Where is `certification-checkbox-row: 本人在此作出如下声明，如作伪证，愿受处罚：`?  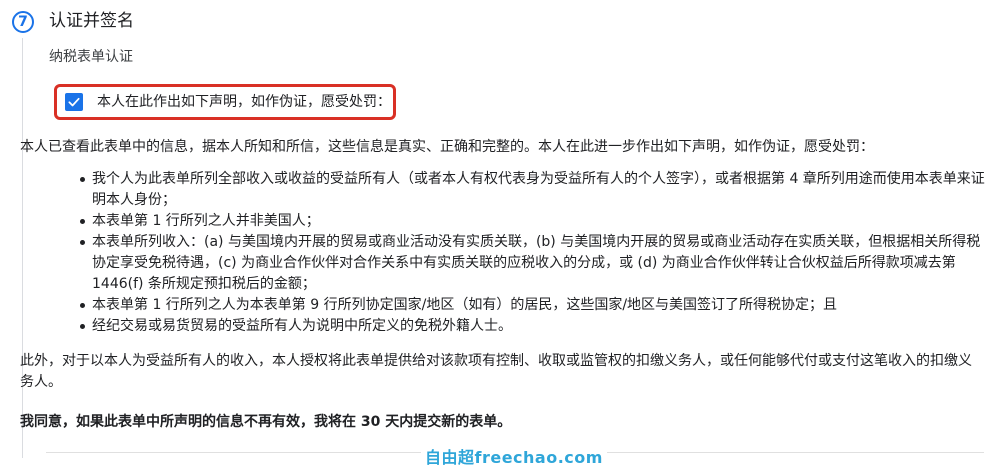 certification-checkbox-row: 本人在此作出如下声明，如作伪证，愿受处罚： is located at coordinates (225, 102).